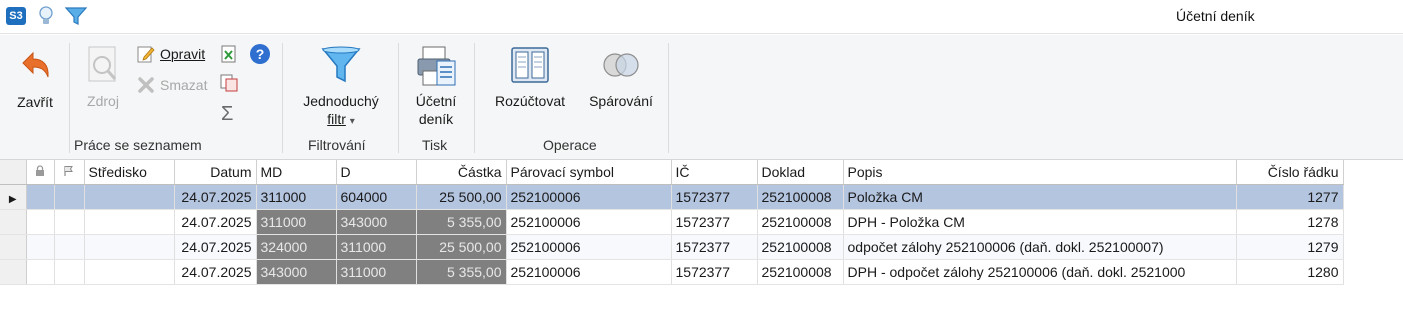  Describe the element at coordinates (621, 77) in the screenshot. I see `matching-button: Spárování` at that location.